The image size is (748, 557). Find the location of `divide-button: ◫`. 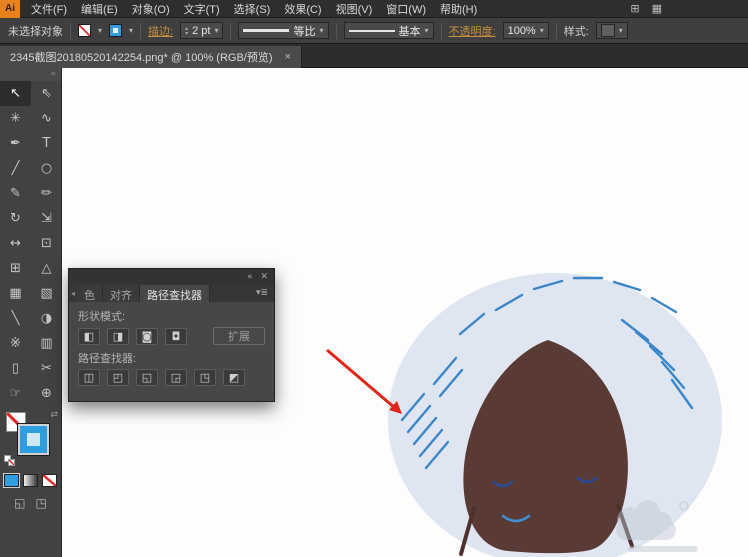

divide-button: ◫ is located at coordinates (89, 377).